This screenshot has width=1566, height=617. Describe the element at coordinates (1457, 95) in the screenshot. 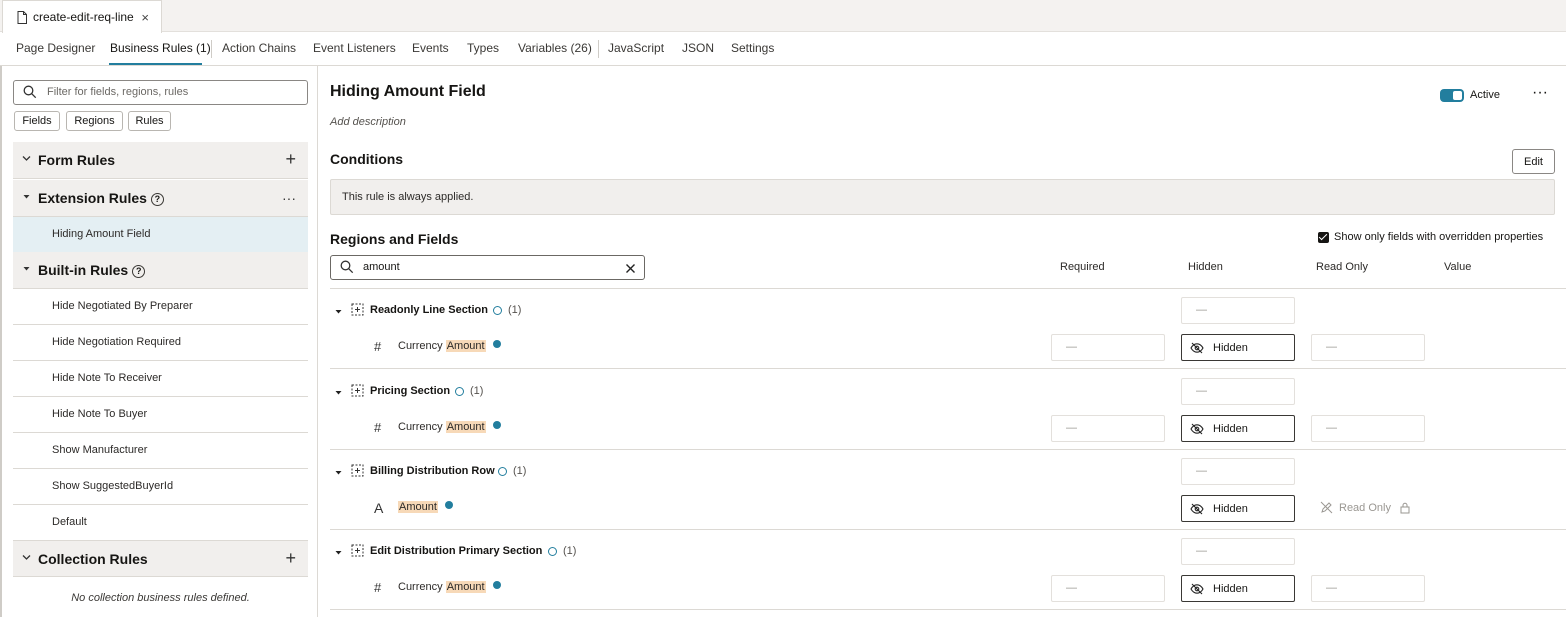

I see `toggle-knob` at that location.